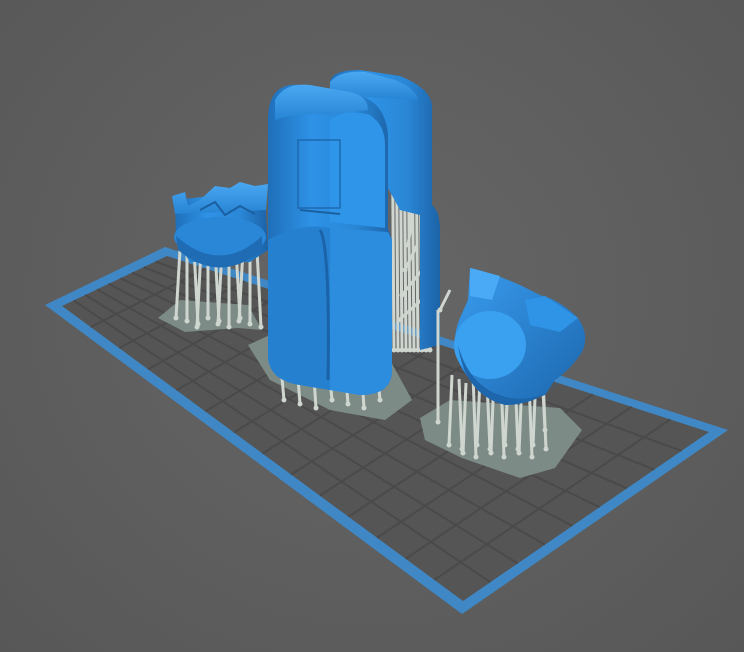  I want to click on tall-tower-model, so click(330, 239).